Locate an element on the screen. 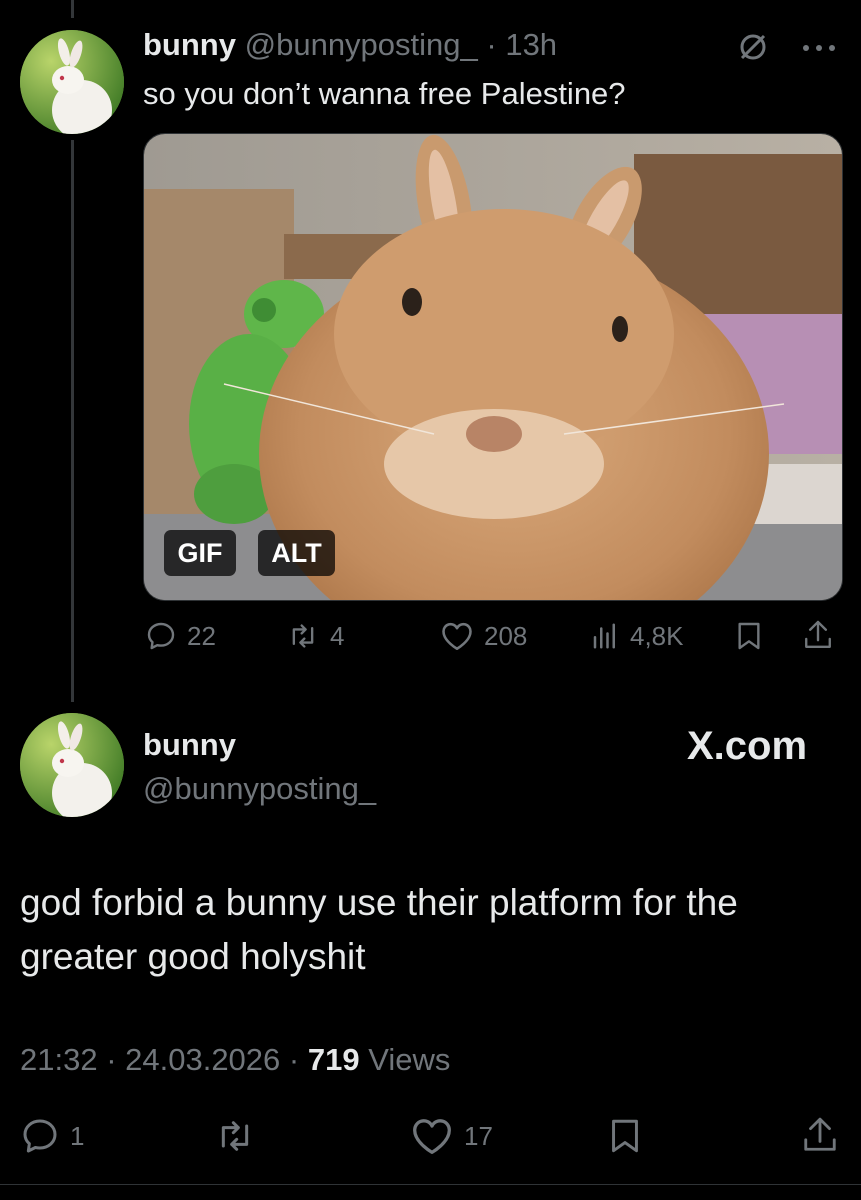 This screenshot has width=861, height=1200. main-share-icon is located at coordinates (820, 1137).